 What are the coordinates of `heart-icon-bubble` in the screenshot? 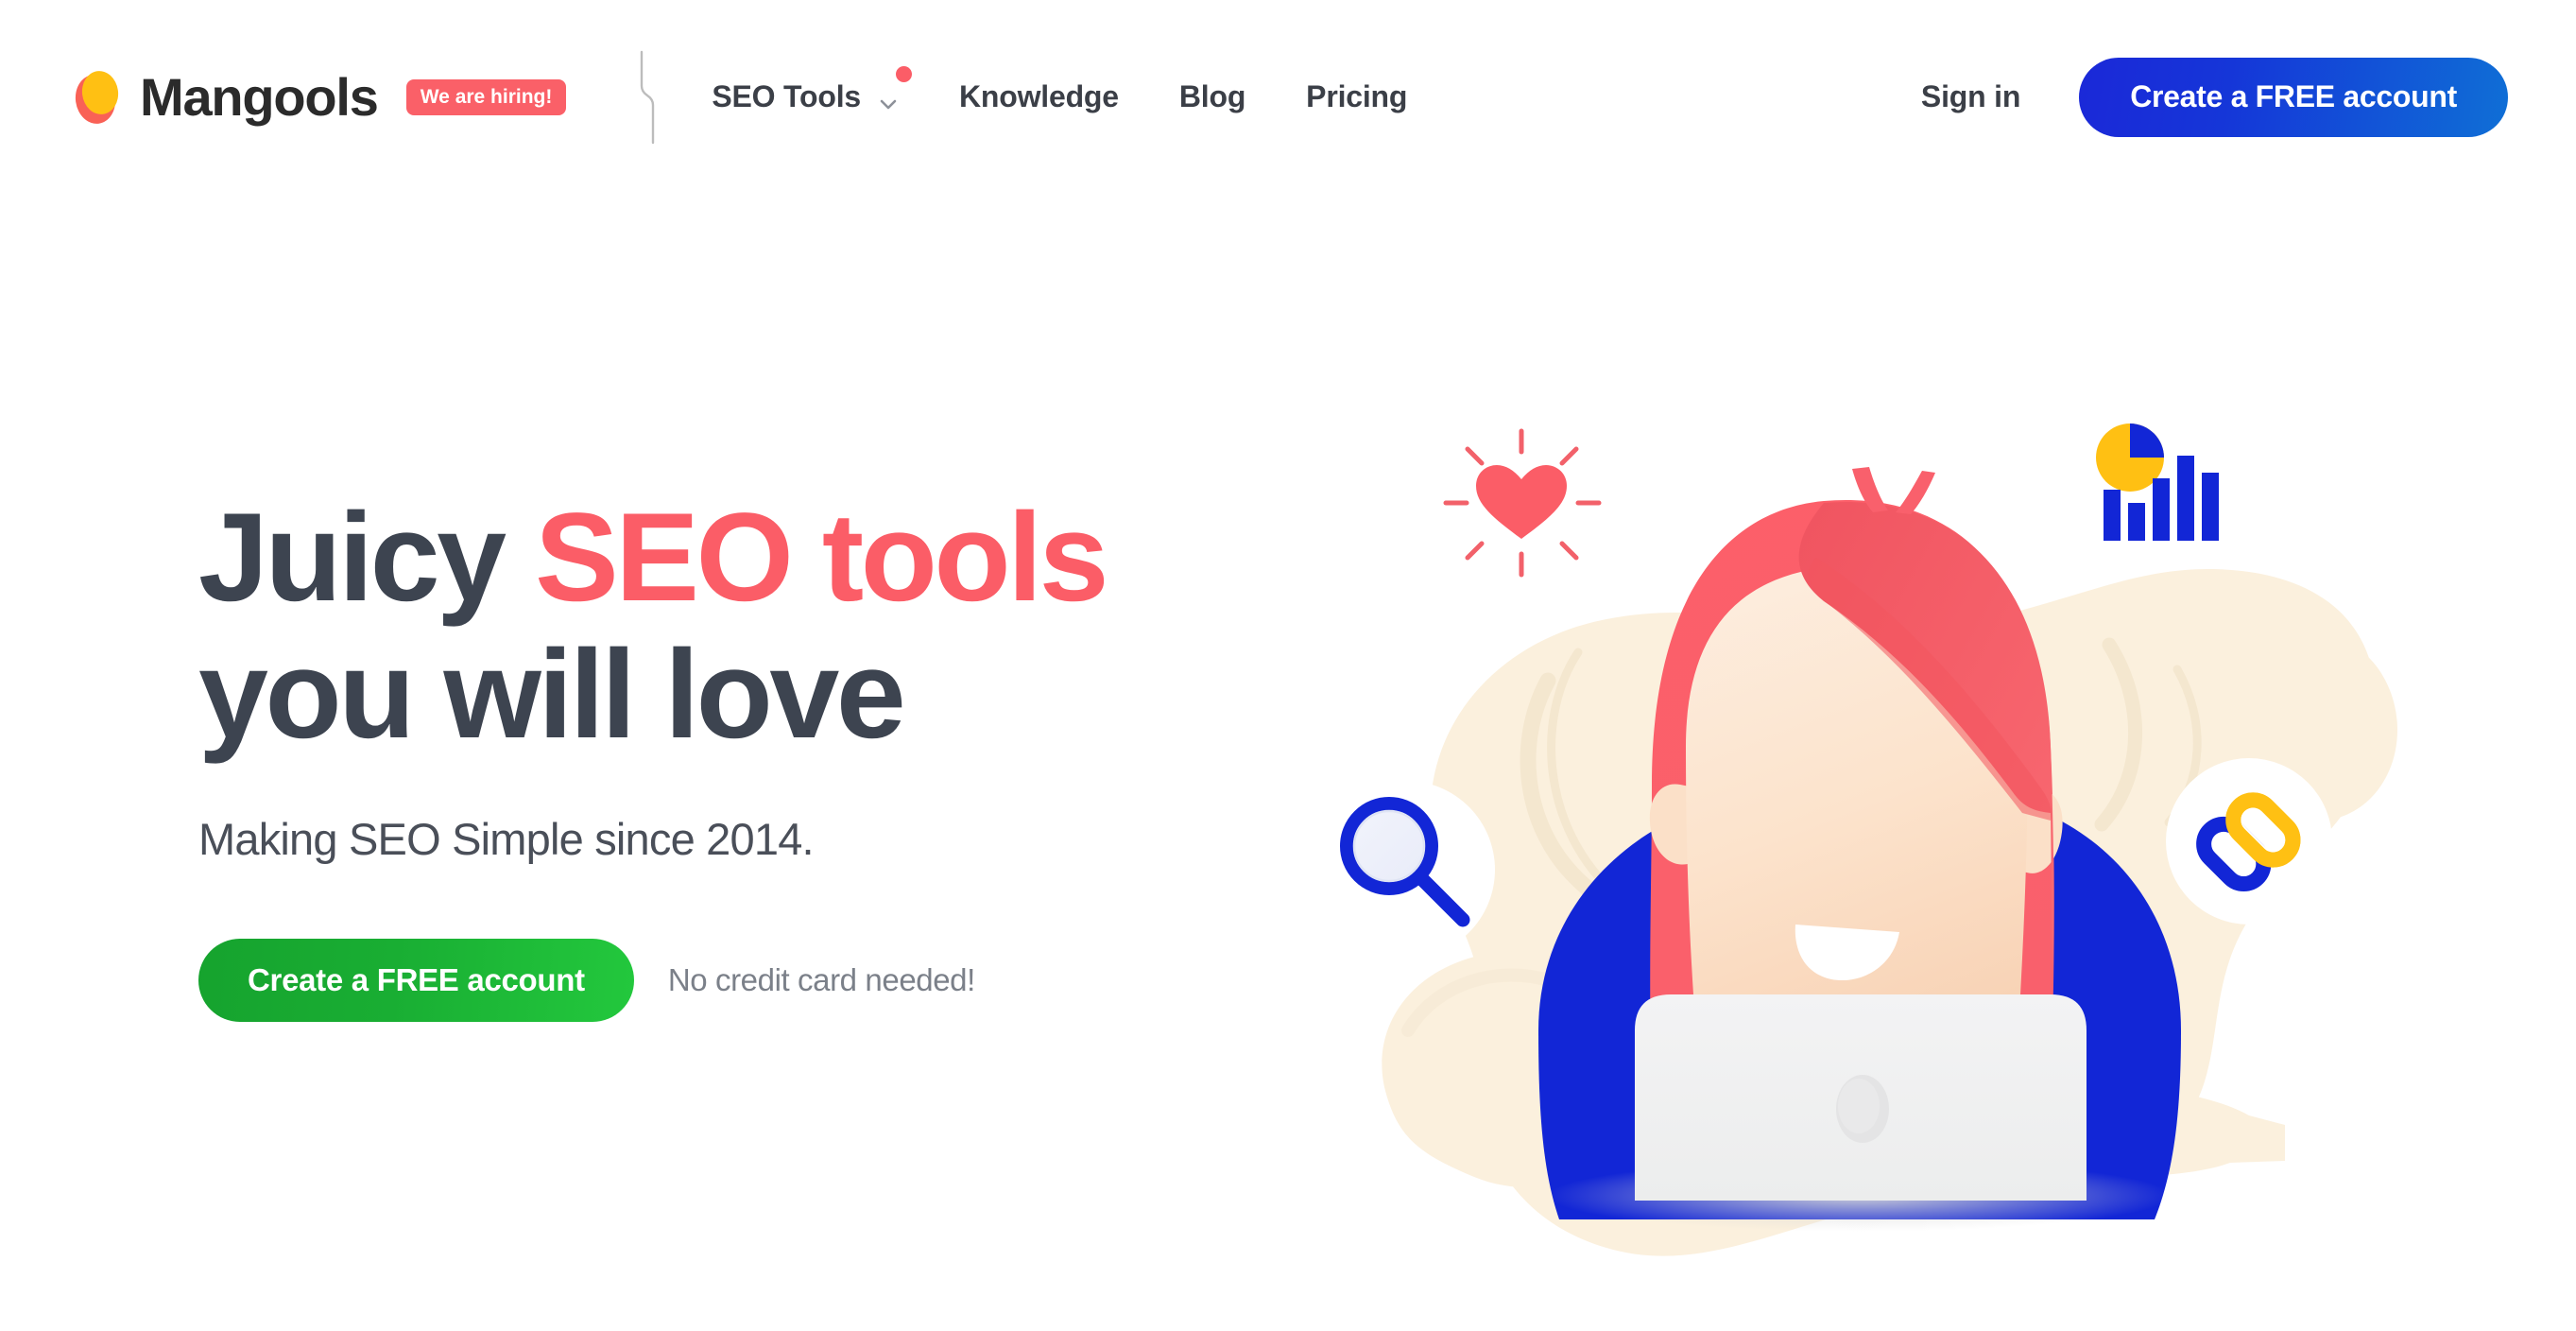 It's located at (1521, 506).